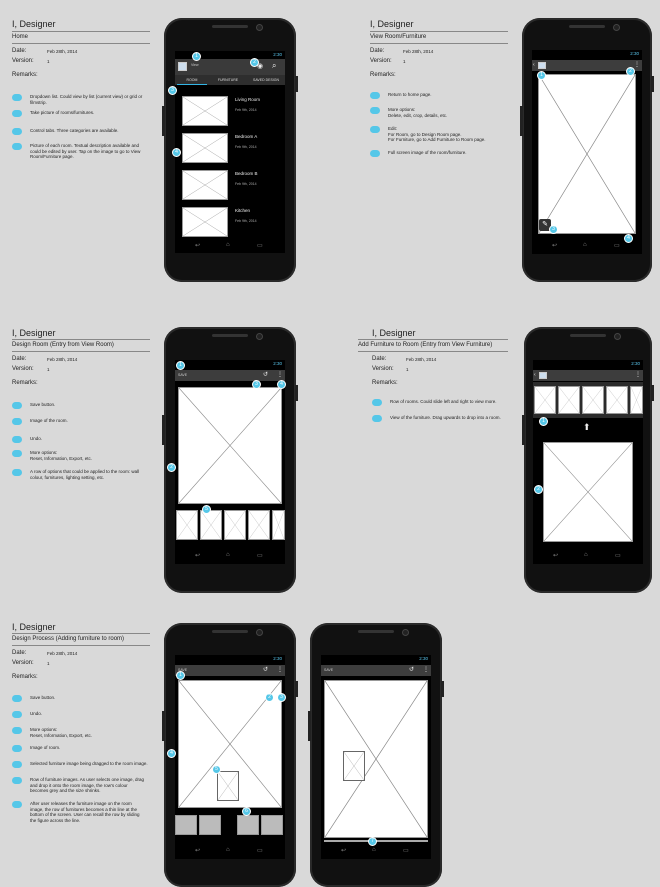 Image resolution: width=660 pixels, height=887 pixels. I want to click on remark-text: Take picture of rooms/furnitures., so click(62, 112).